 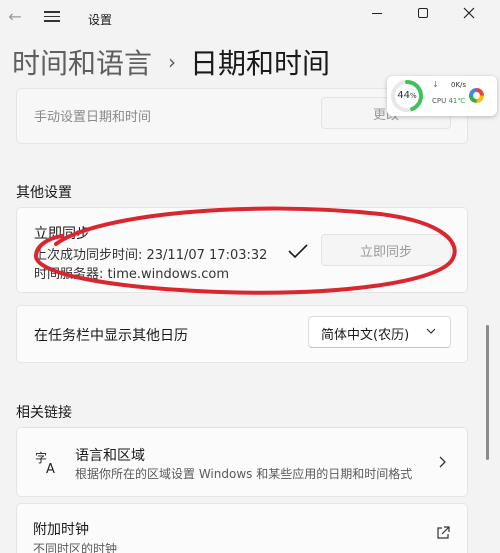 I want to click on close-button, so click(x=469, y=13).